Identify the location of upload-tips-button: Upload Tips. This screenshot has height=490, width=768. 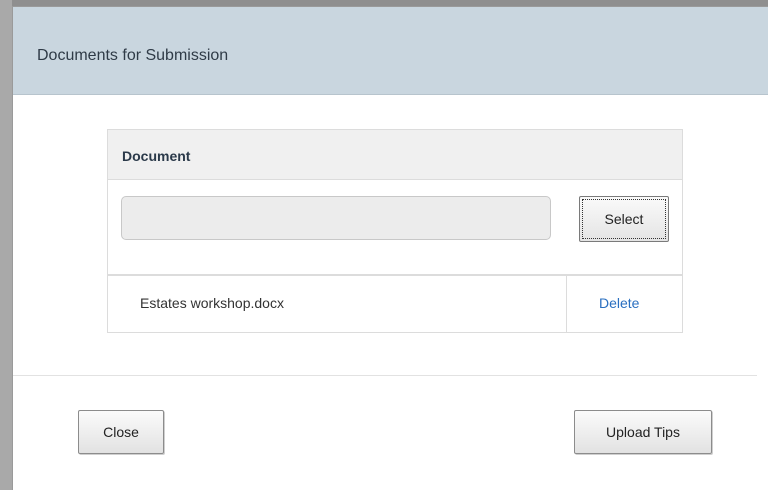
(643, 432).